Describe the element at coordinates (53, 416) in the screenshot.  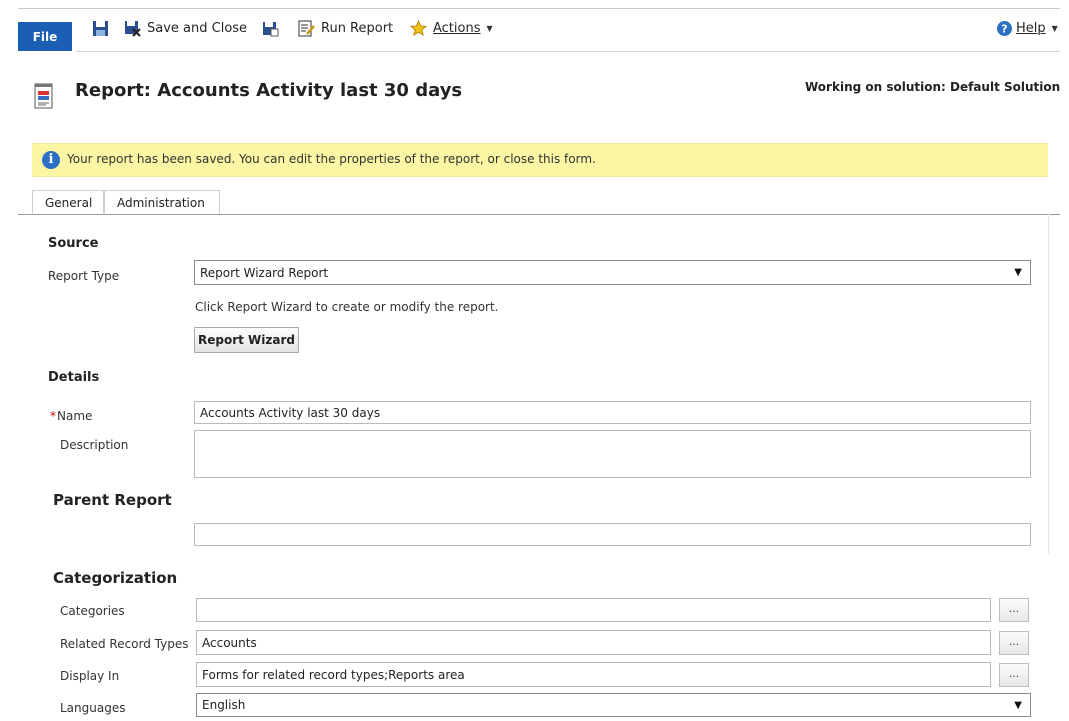
I see `required-marker: *` at that location.